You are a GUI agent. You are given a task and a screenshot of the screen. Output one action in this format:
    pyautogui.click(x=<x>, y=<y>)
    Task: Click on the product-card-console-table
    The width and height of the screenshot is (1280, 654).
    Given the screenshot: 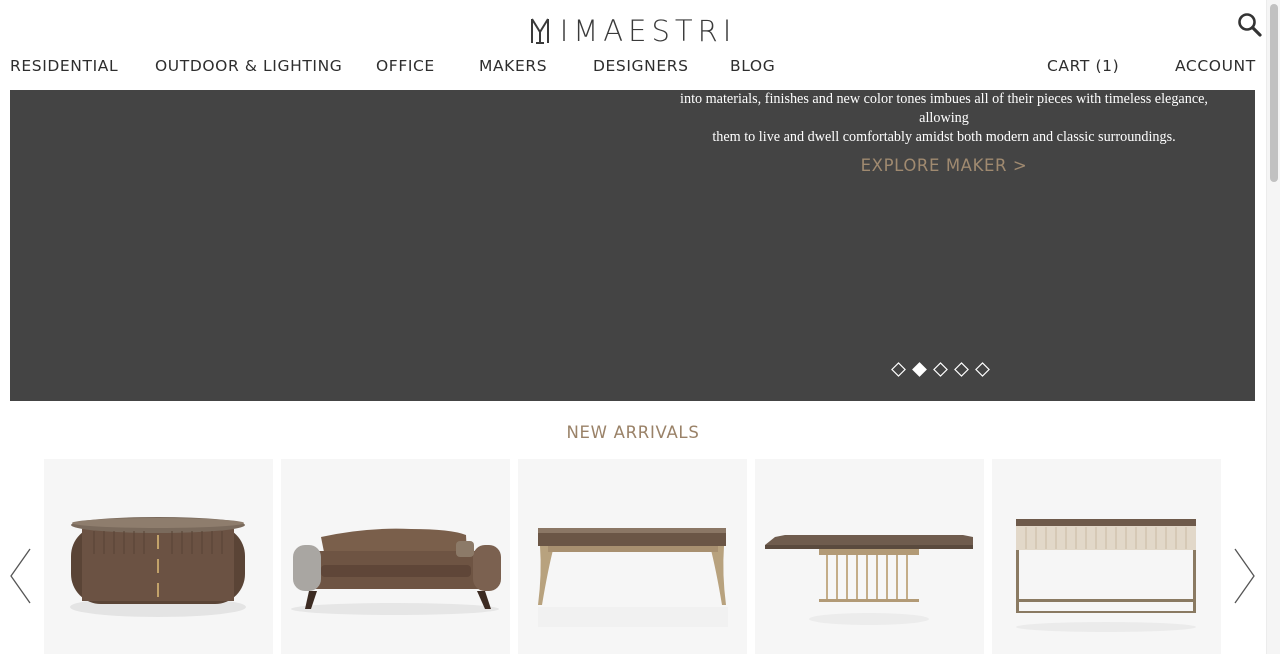 What is the action you would take?
    pyautogui.click(x=1106, y=556)
    